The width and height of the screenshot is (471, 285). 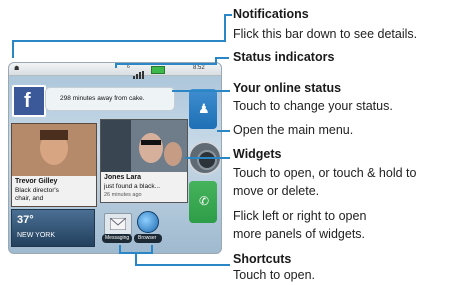 I want to click on notifications-line-tick, so click(x=228, y=15).